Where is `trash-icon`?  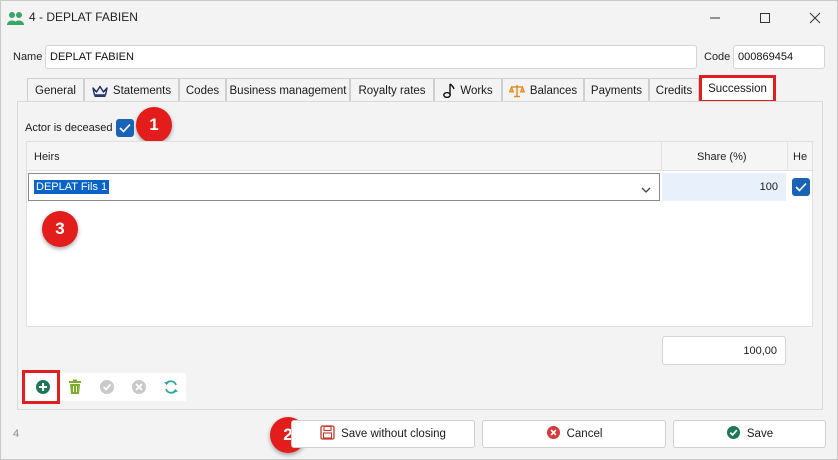 trash-icon is located at coordinates (75, 387).